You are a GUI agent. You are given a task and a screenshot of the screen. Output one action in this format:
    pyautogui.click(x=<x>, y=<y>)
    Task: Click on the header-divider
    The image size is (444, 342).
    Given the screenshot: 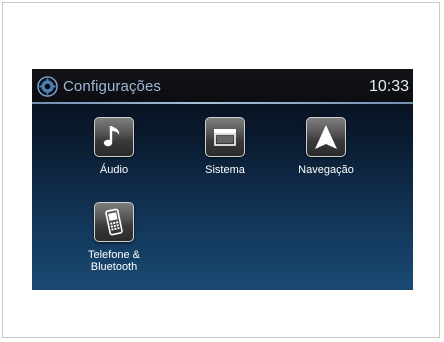 What is the action you would take?
    pyautogui.click(x=222, y=103)
    